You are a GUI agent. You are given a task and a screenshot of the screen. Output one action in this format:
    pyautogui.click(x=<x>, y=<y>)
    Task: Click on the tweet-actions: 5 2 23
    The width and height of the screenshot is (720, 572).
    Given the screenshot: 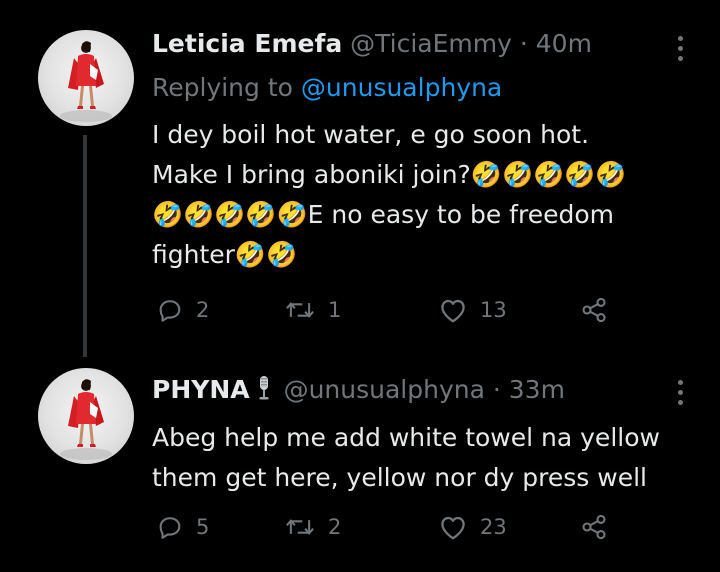 What is the action you would take?
    pyautogui.click(x=391, y=527)
    